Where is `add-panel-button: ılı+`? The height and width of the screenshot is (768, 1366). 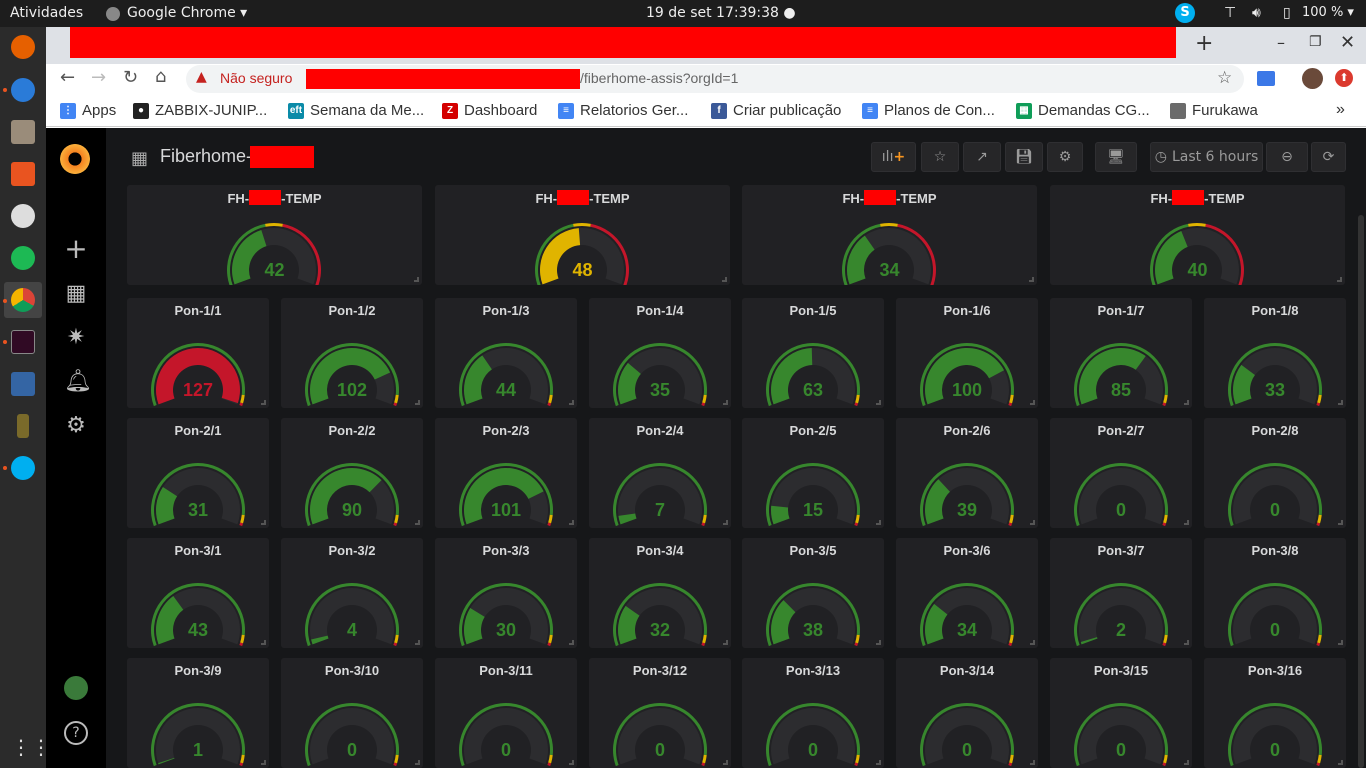
add-panel-button: ılı+ is located at coordinates (893, 157).